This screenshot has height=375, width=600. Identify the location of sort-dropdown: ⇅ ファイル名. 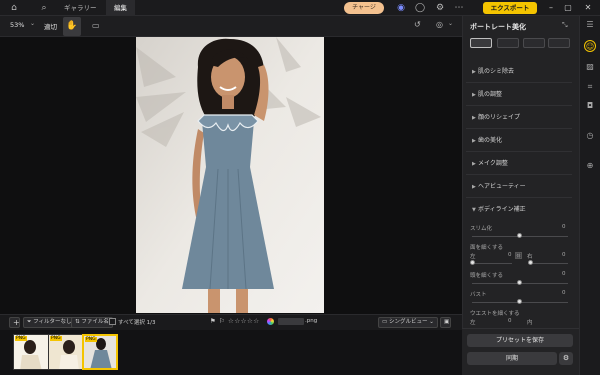
(92, 322).